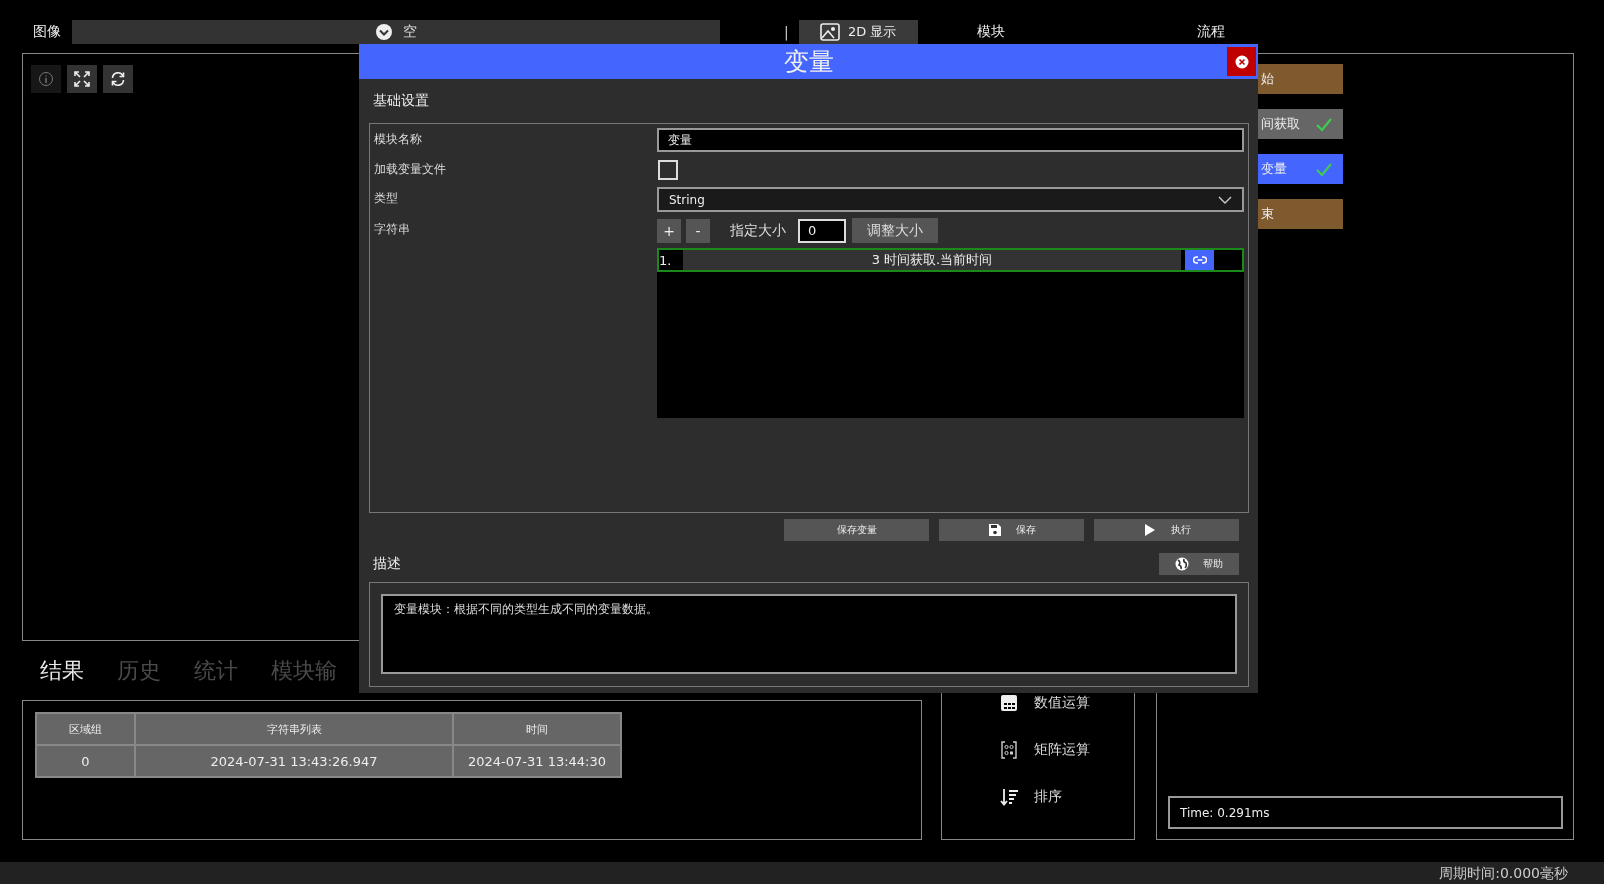  Describe the element at coordinates (932, 260) in the screenshot. I see `string-value: 3 时间获取.当前时间` at that location.